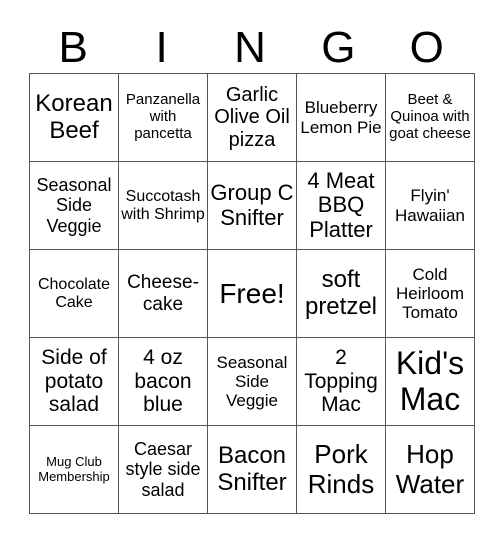 The width and height of the screenshot is (500, 544). Describe the element at coordinates (163, 117) in the screenshot. I see `bingo-cell: Panzanella with pancetta` at that location.